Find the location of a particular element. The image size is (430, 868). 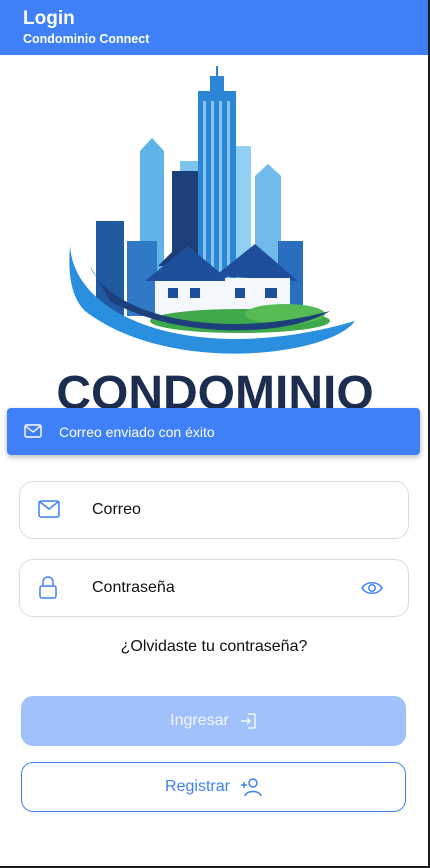

app-bar: Login Condominio Connect is located at coordinates (214, 27).